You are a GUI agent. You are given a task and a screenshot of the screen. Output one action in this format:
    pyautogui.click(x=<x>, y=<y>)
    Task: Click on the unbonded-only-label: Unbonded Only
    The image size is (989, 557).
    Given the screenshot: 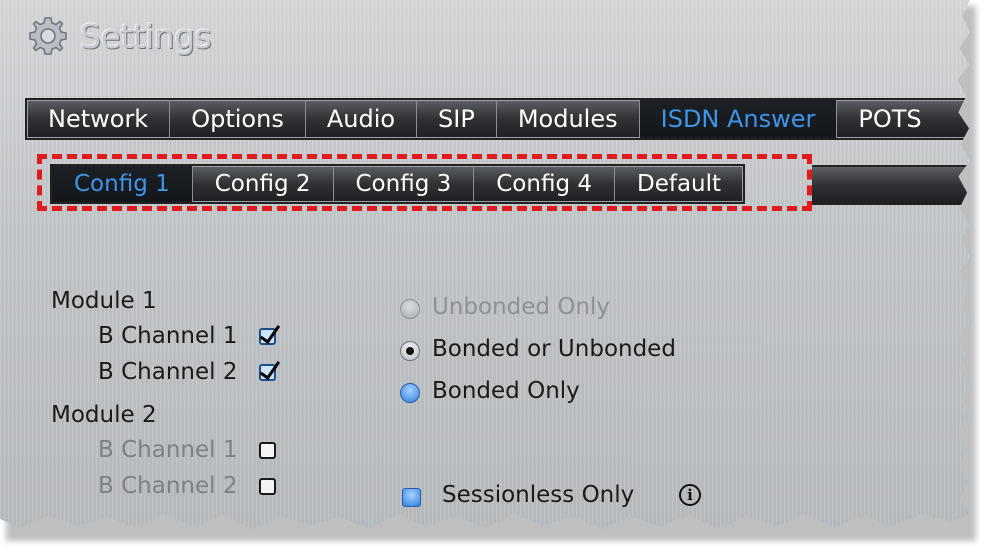 What is the action you would take?
    pyautogui.click(x=521, y=307)
    